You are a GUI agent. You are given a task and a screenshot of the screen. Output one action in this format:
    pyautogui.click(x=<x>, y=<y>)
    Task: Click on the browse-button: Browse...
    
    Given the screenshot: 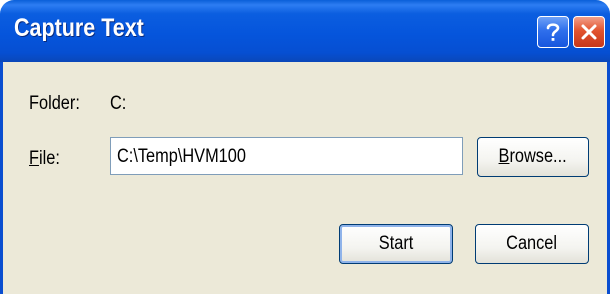 What is the action you would take?
    pyautogui.click(x=533, y=157)
    